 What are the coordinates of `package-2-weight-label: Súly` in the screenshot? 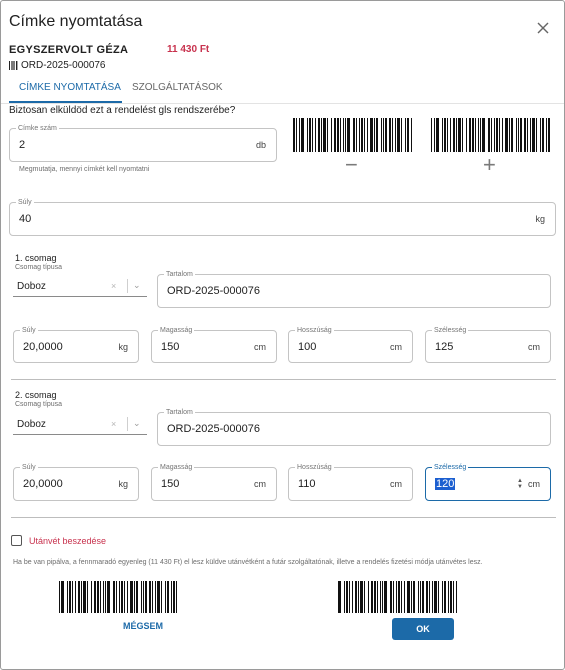 It's located at (29, 467).